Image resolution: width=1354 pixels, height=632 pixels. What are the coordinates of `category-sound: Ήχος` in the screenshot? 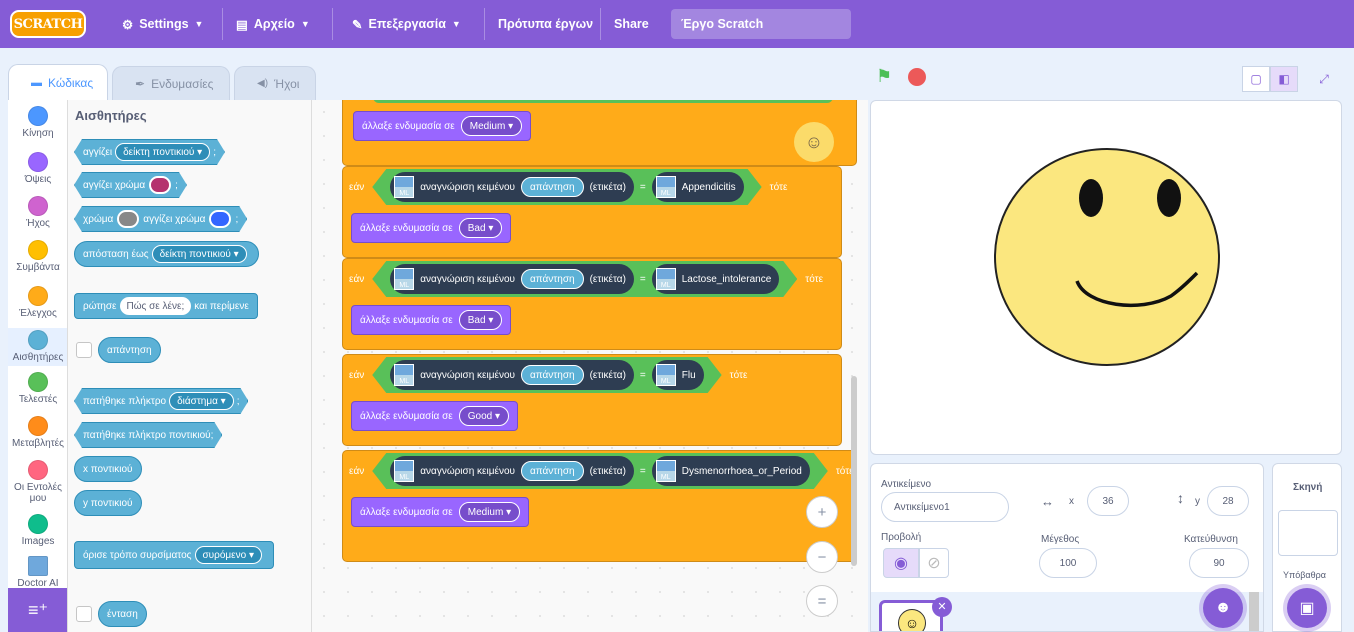 It's located at (37, 219).